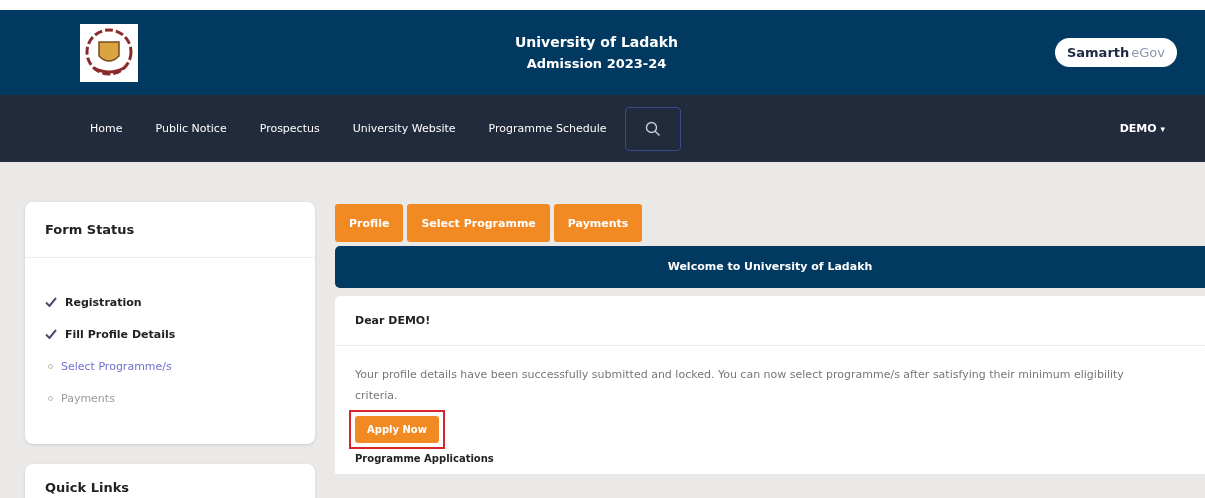 Image resolution: width=1205 pixels, height=498 pixels. I want to click on search-icon, so click(653, 128).